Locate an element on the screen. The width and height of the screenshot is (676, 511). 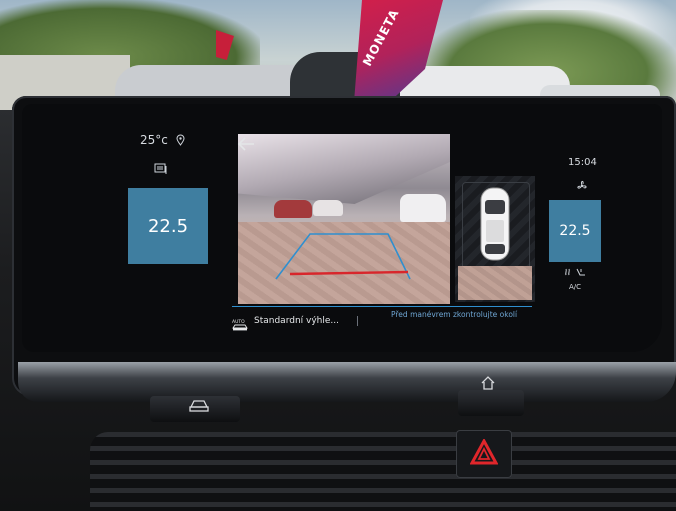
home-physical-button is located at coordinates (491, 403).